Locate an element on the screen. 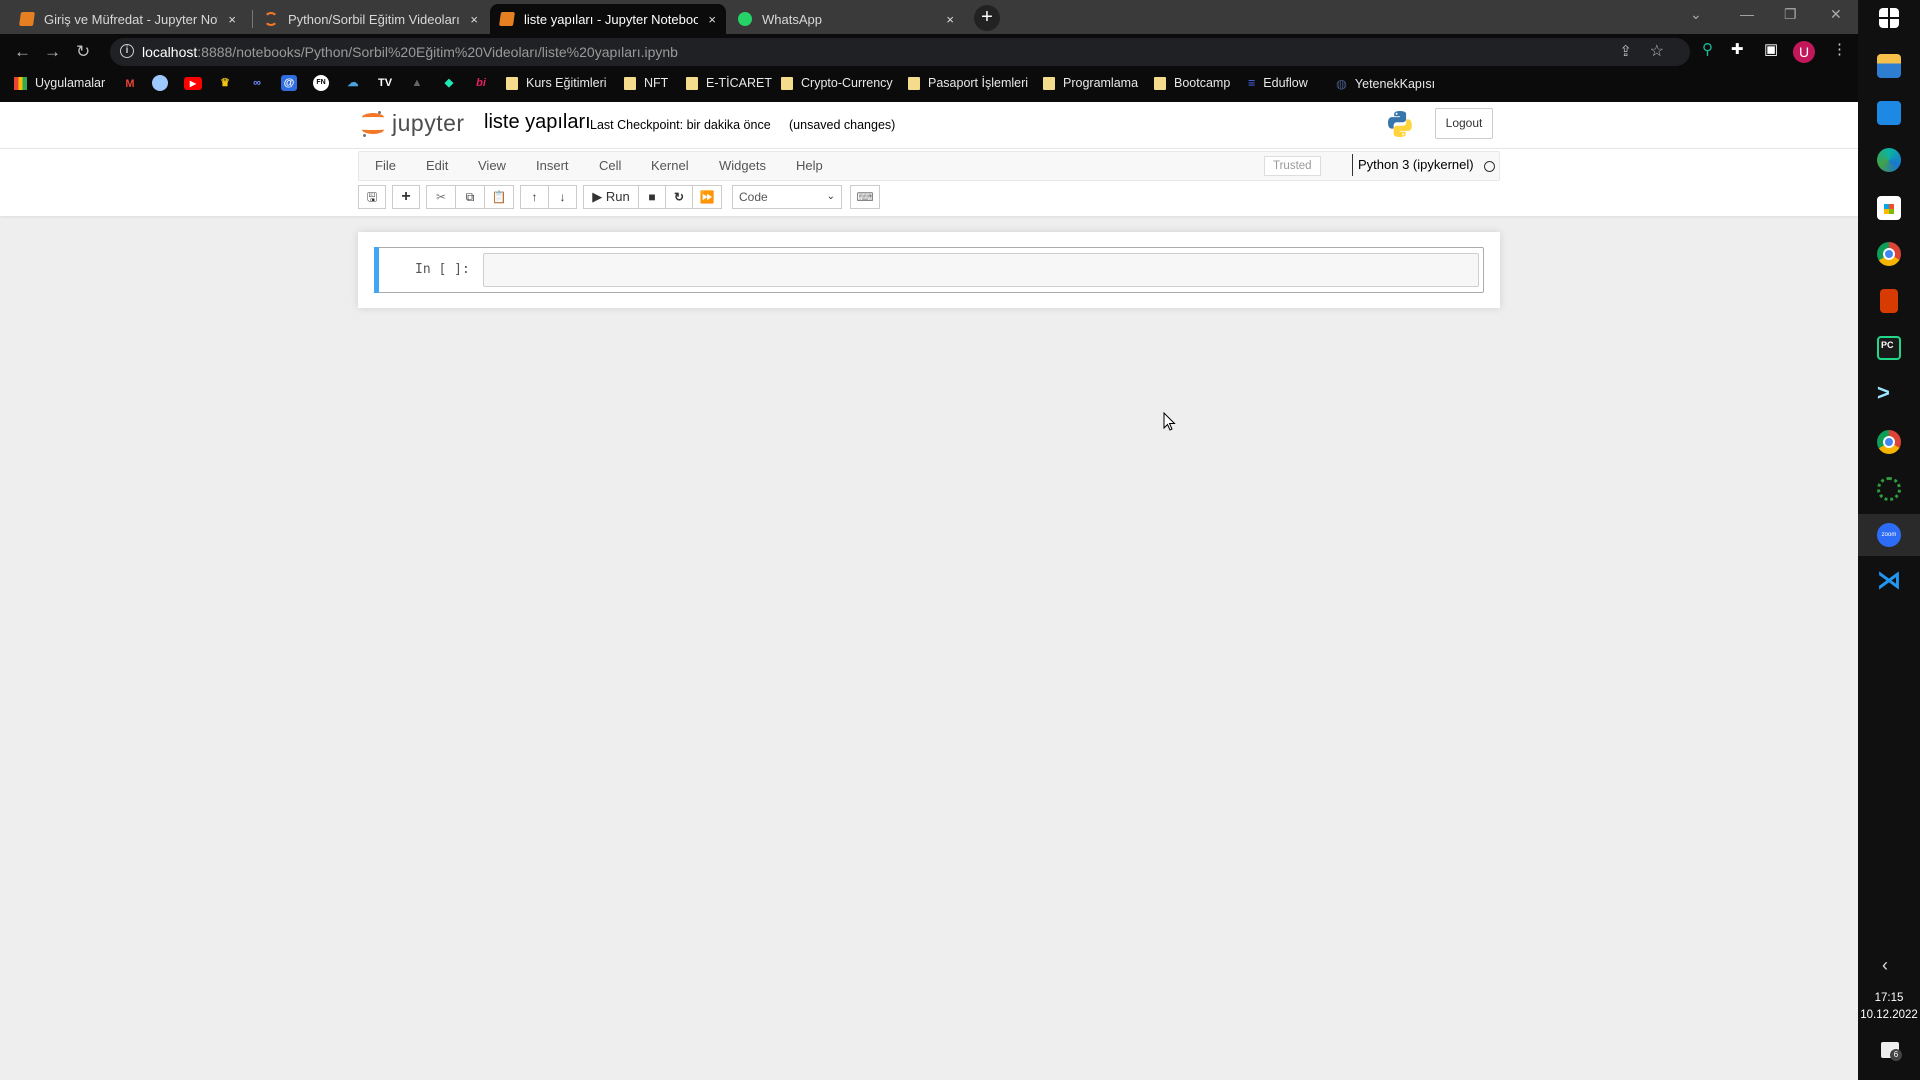  extensions-puzzle-icon: ✚ is located at coordinates (1737, 49).